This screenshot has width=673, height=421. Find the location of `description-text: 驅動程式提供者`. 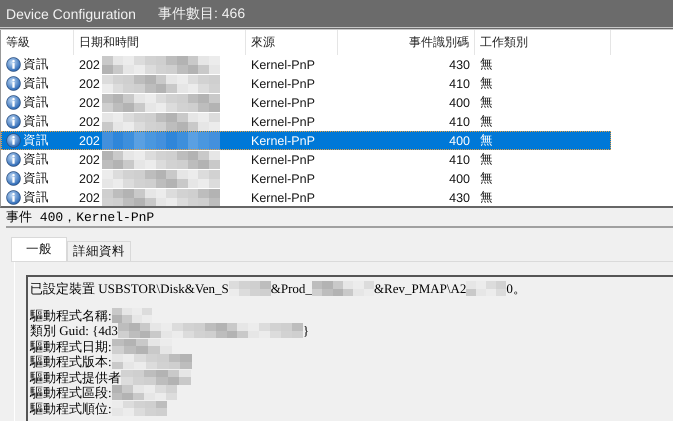

description-text: 驅動程式提供者 is located at coordinates (75, 377).